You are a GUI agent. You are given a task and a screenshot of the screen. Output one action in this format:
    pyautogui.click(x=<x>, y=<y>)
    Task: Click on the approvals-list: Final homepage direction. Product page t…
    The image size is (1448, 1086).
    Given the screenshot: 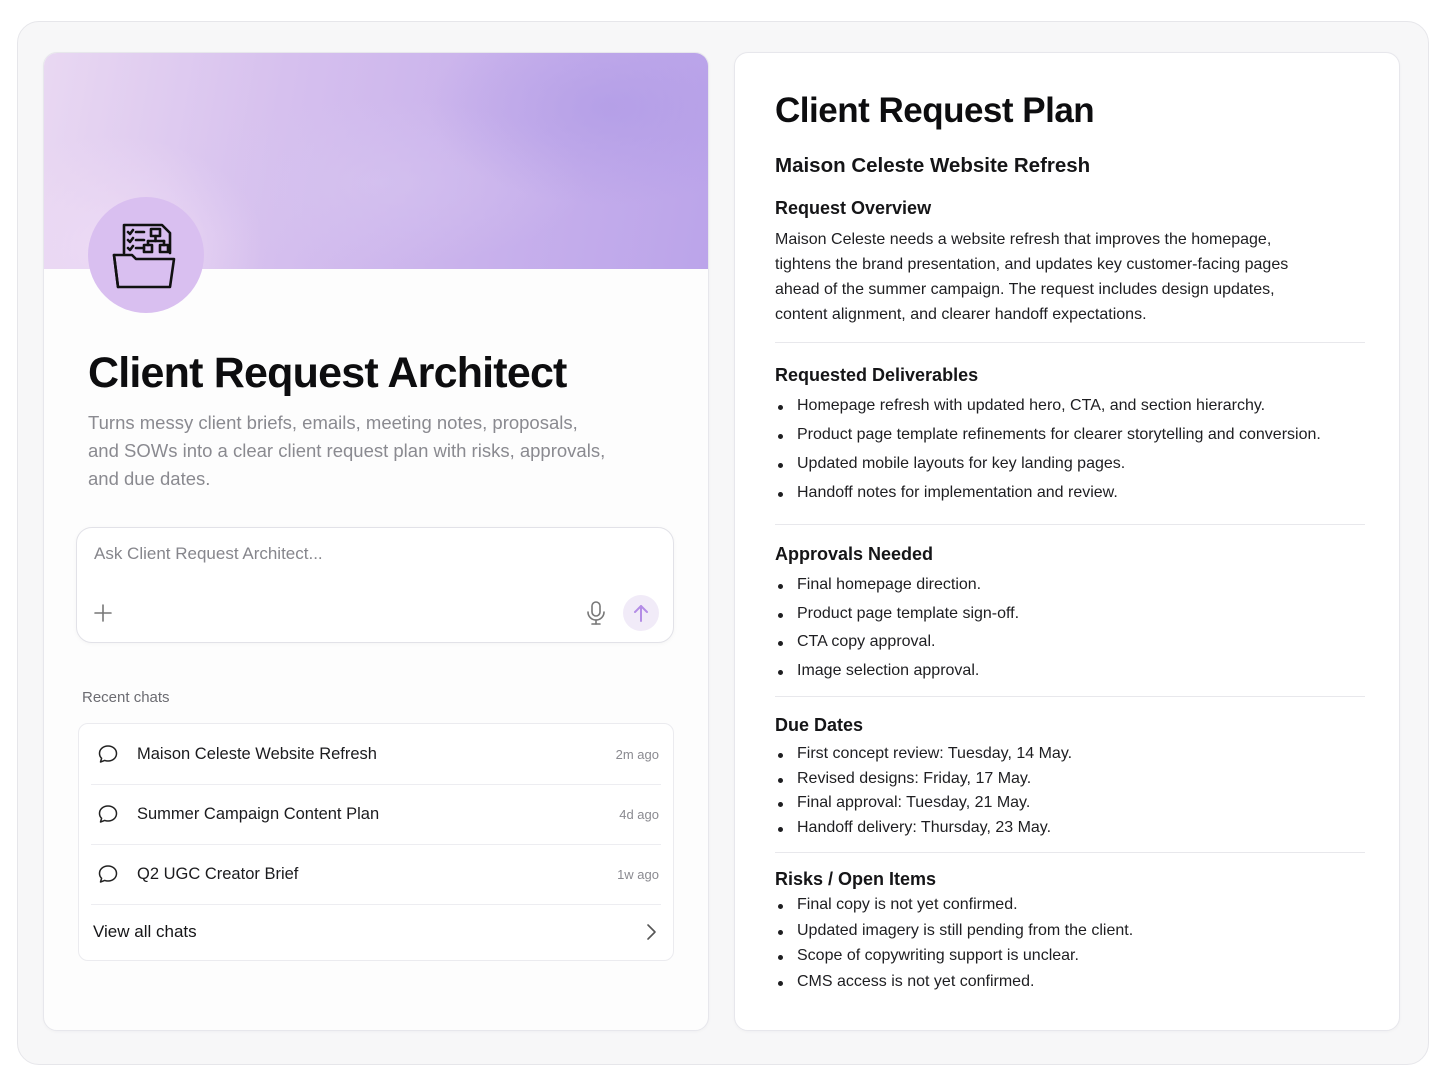 What is the action you would take?
    pyautogui.click(x=897, y=633)
    